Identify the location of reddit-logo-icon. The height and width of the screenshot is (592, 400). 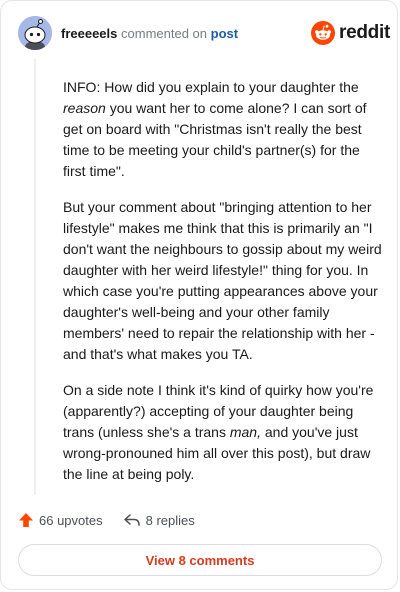
(323, 33).